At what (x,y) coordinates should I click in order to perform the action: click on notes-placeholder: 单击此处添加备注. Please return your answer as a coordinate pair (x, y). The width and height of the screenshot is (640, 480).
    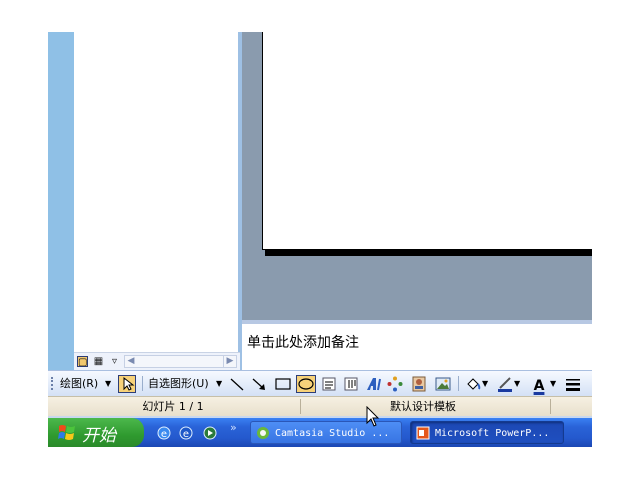
    Looking at the image, I should click on (303, 342).